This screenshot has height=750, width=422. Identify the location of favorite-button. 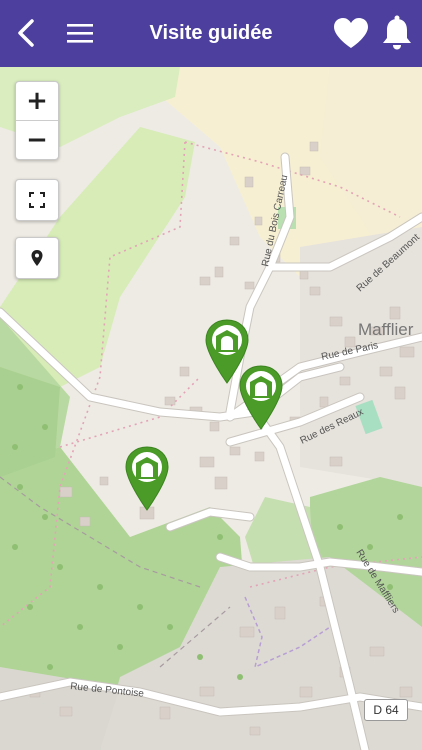
(351, 33).